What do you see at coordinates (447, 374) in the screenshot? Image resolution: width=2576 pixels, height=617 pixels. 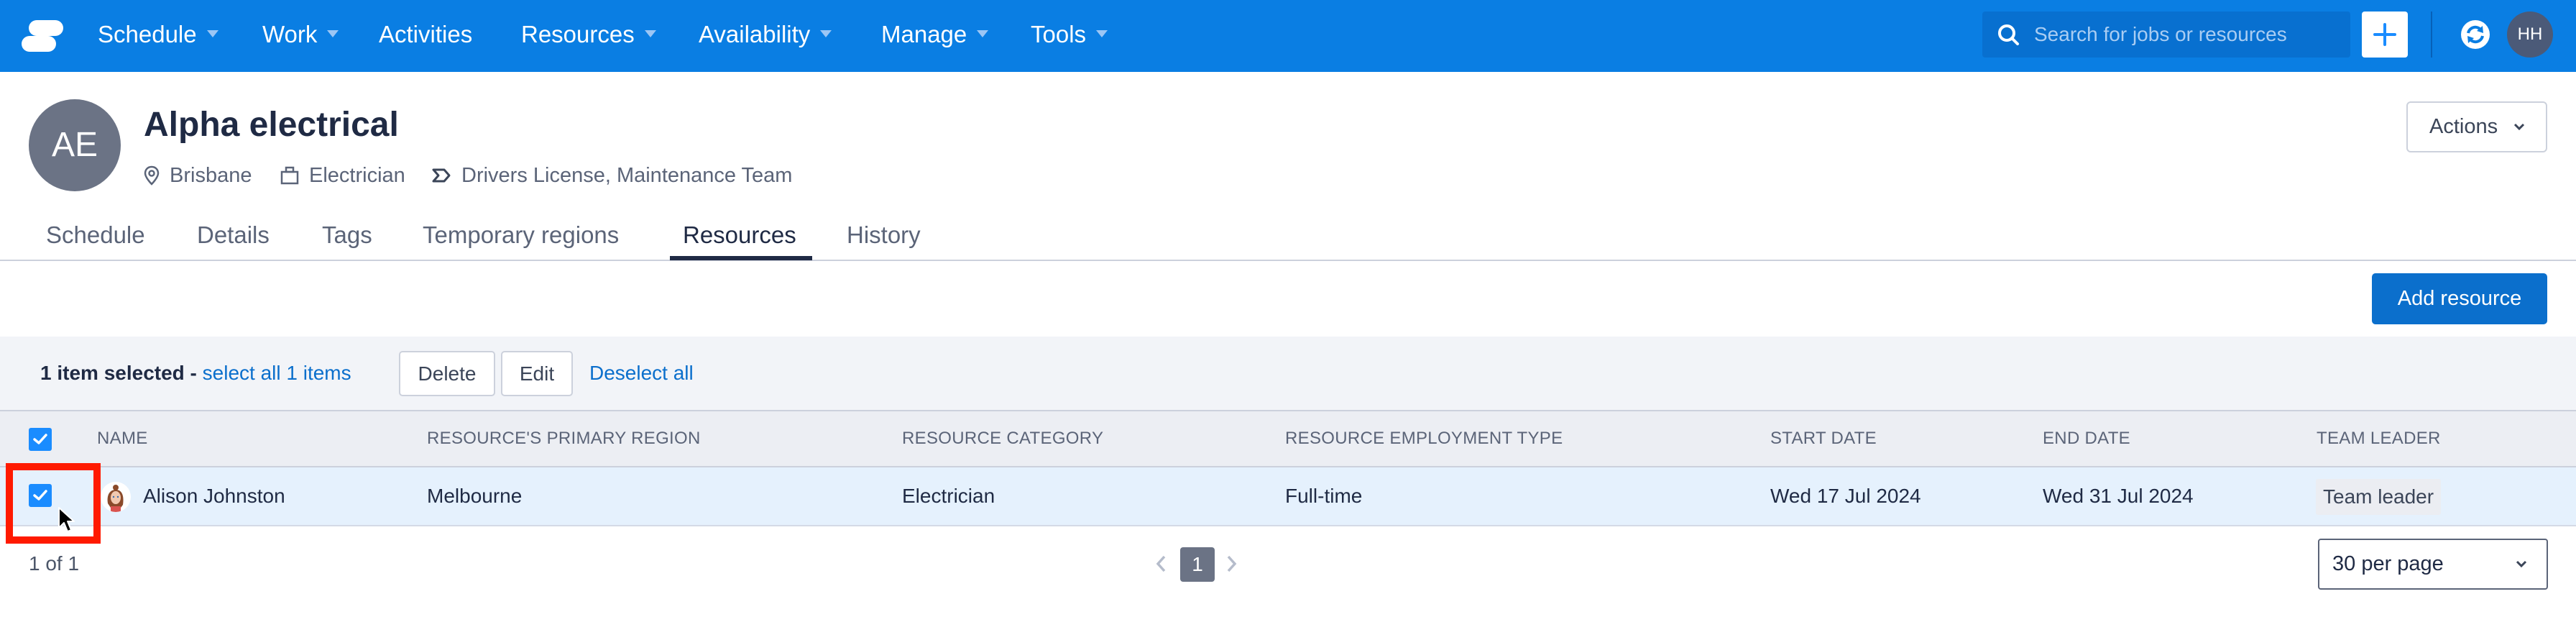 I see `delete-button: Delete` at bounding box center [447, 374].